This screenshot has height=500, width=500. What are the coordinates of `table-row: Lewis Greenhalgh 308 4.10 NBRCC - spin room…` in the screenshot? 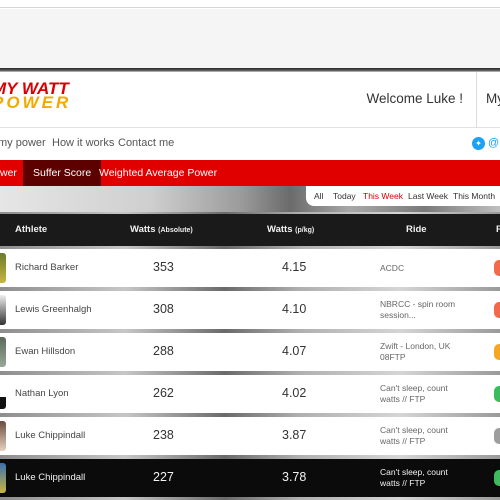 It's located at (250, 310).